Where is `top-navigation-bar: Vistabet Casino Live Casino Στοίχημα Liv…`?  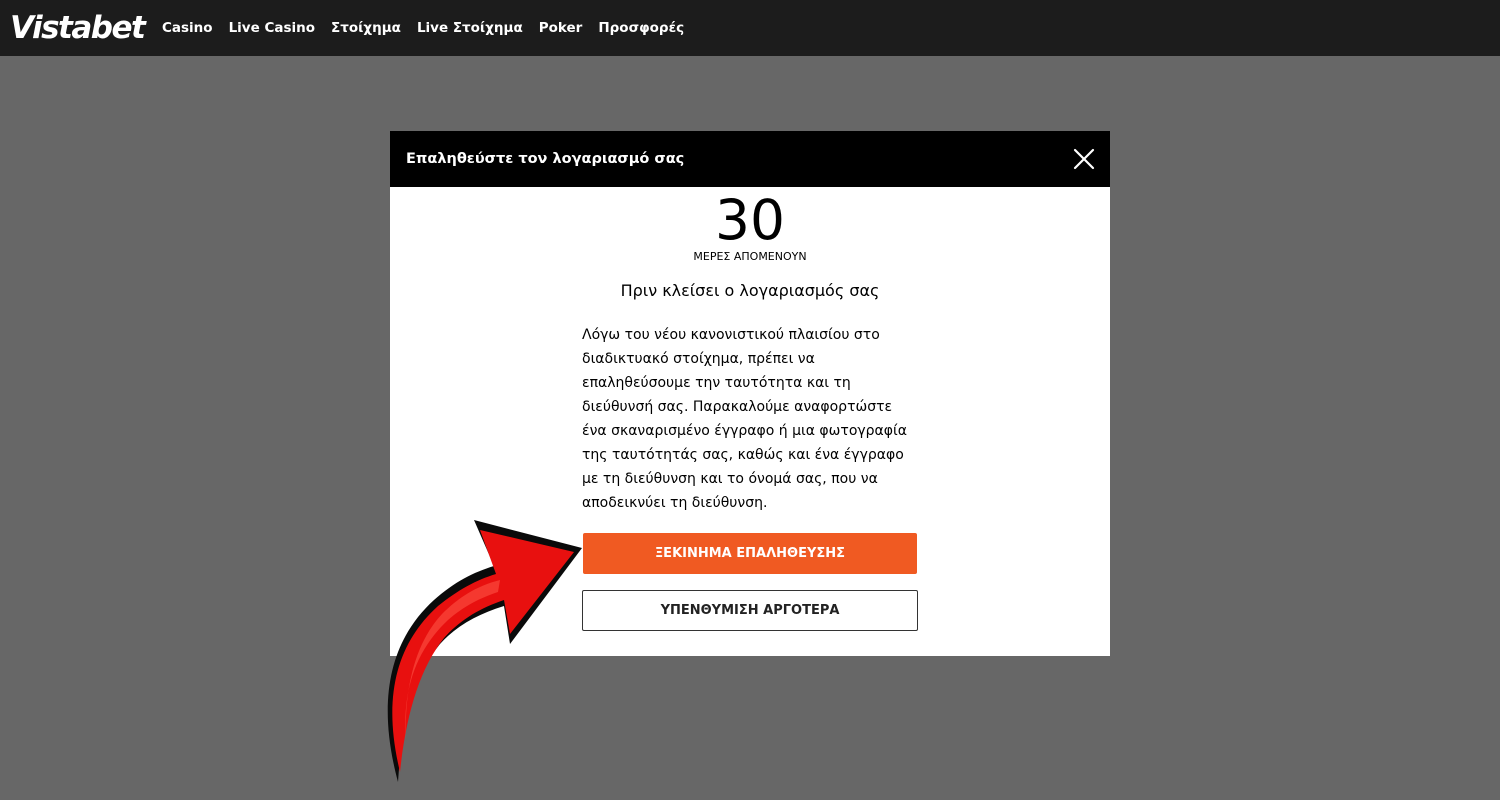
top-navigation-bar: Vistabet Casino Live Casino Στοίχημα Liv… is located at coordinates (750, 28).